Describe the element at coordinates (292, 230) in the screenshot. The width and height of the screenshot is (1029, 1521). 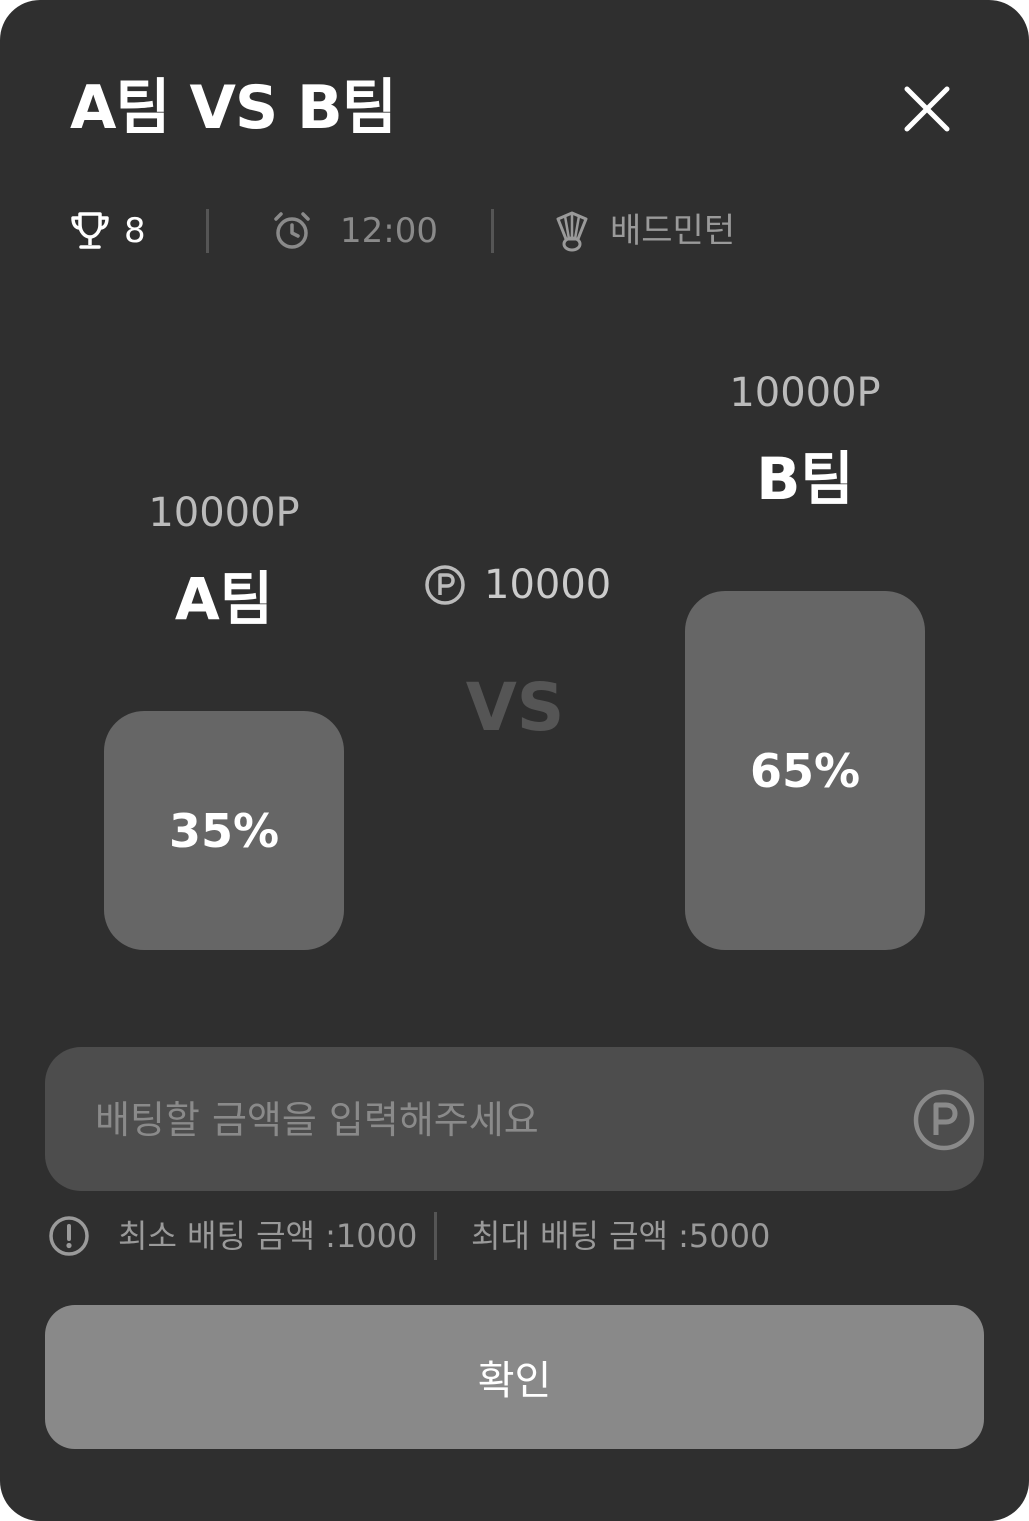
I see `alarm-clock-icon` at that location.